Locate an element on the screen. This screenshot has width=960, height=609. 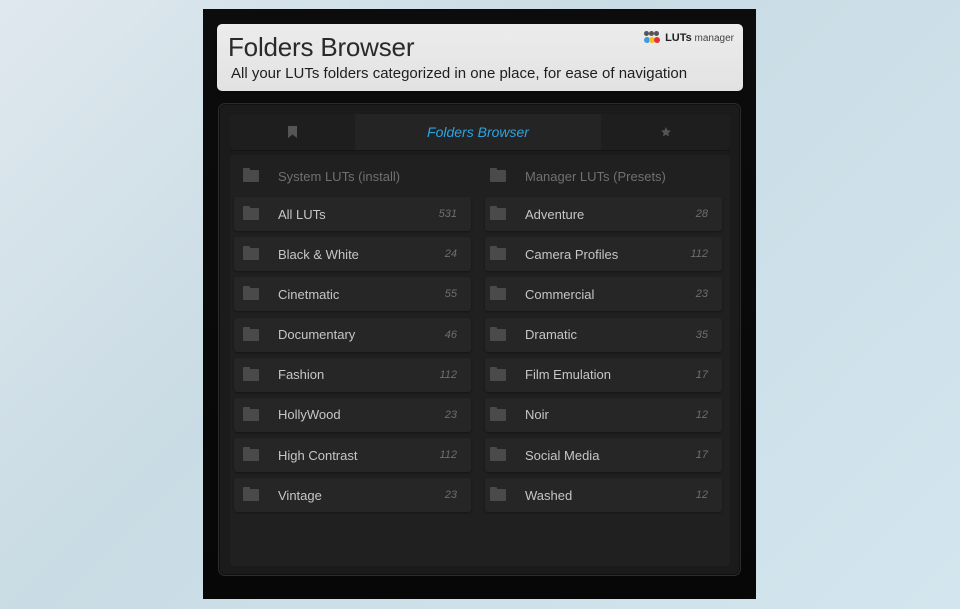
folder-item: Black & White 24 is located at coordinates (352, 254).